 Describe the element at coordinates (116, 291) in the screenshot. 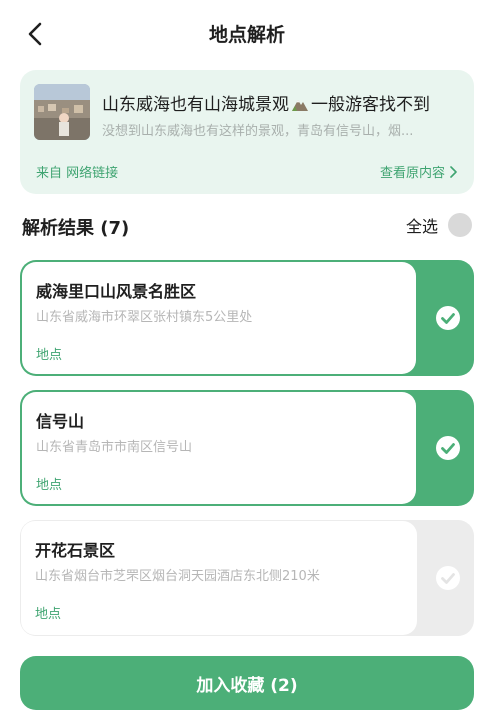

I see `place-name: 威海里口山风景名胜区` at that location.